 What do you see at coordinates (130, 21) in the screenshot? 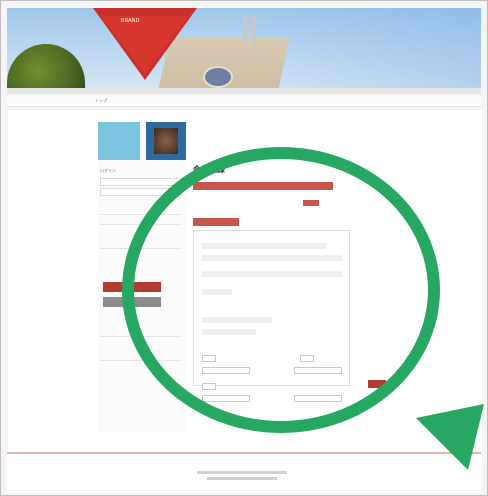
I see `brand-text: BRAND` at bounding box center [130, 21].